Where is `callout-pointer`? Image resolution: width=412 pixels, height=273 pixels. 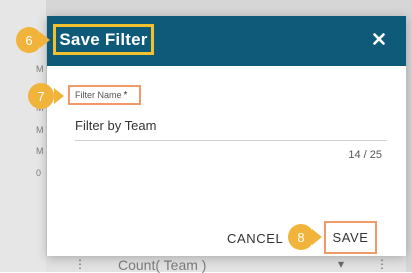
callout-pointer is located at coordinates (59, 96).